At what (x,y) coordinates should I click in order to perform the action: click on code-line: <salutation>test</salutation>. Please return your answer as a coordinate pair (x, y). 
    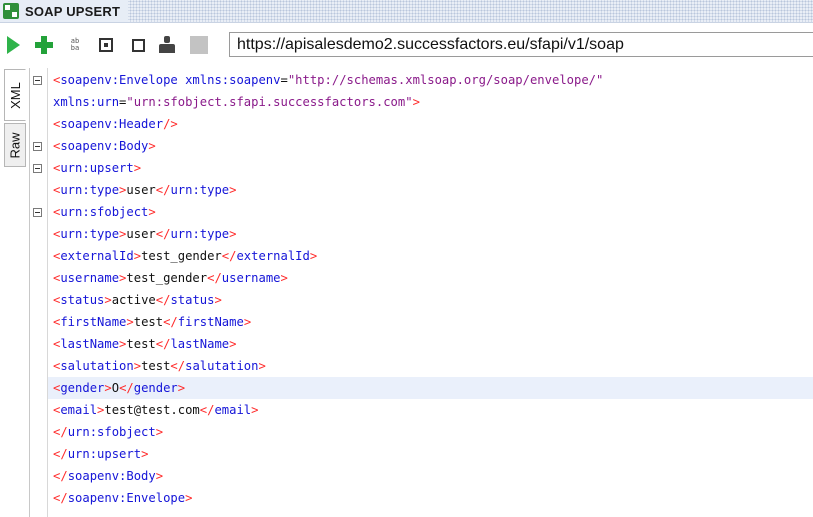
    Looking at the image, I should click on (433, 366).